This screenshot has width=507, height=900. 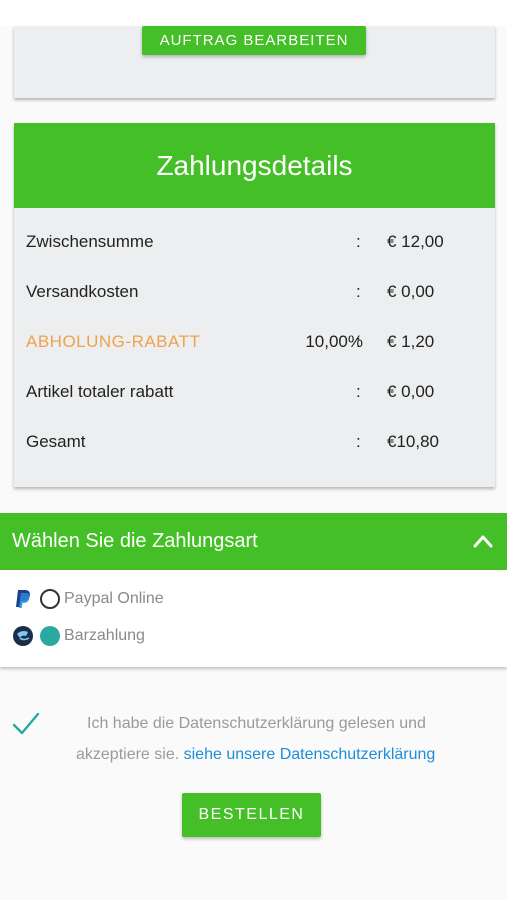 What do you see at coordinates (56, 441) in the screenshot?
I see `row-label: Gesamt` at bounding box center [56, 441].